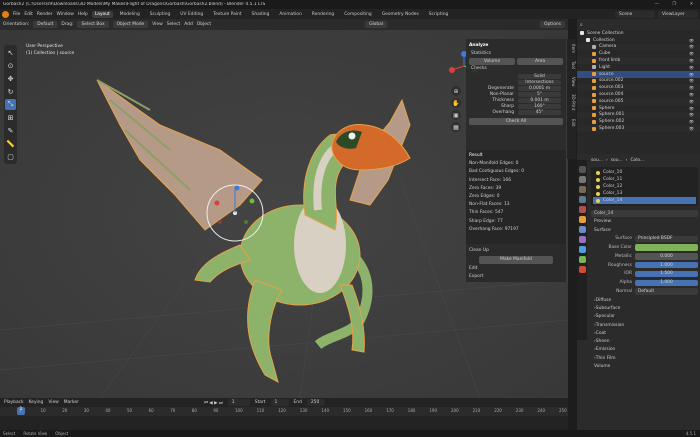  Describe the element at coordinates (644, 213) in the screenshot. I see `material-name-field: Color_14` at that location.